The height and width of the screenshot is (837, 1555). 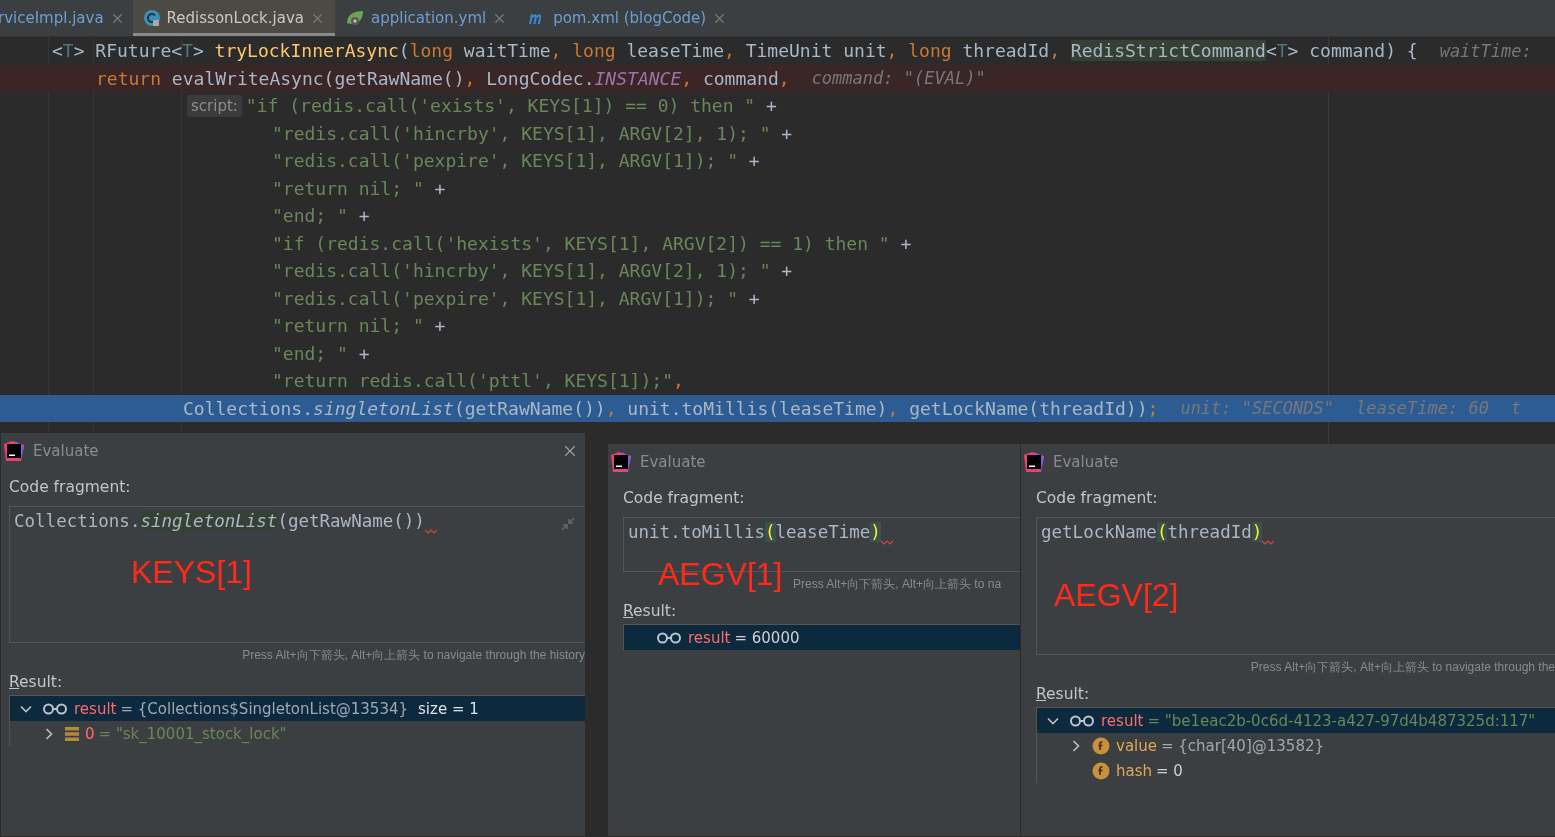 I want to click on code-text: <T> RFuture<T> tryLockInnerAsync(long waitTime, long leaseTime, TimeUnit unit, long threadId, RedisStrictCommand<T> command) {, so click(x=735, y=51).